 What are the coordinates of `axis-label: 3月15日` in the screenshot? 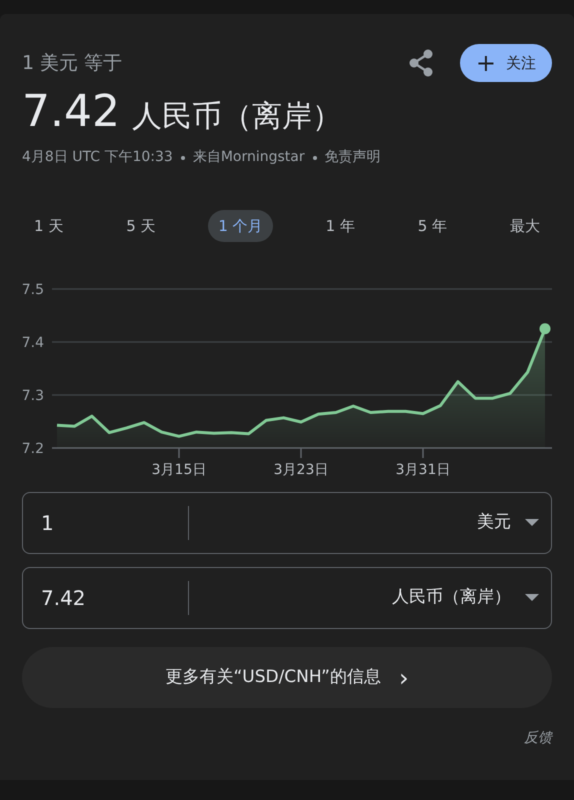 It's located at (179, 470).